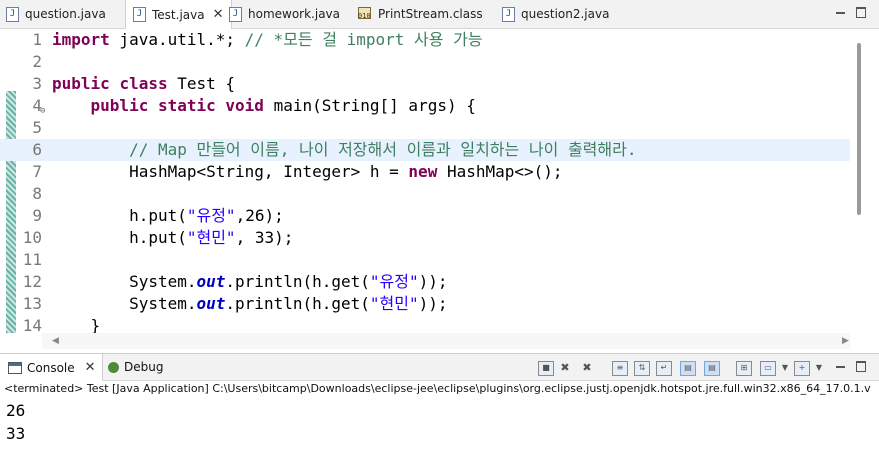 Image resolution: width=879 pixels, height=449 pixels. What do you see at coordinates (144, 367) in the screenshot?
I see `tab-label: Debug` at bounding box center [144, 367].